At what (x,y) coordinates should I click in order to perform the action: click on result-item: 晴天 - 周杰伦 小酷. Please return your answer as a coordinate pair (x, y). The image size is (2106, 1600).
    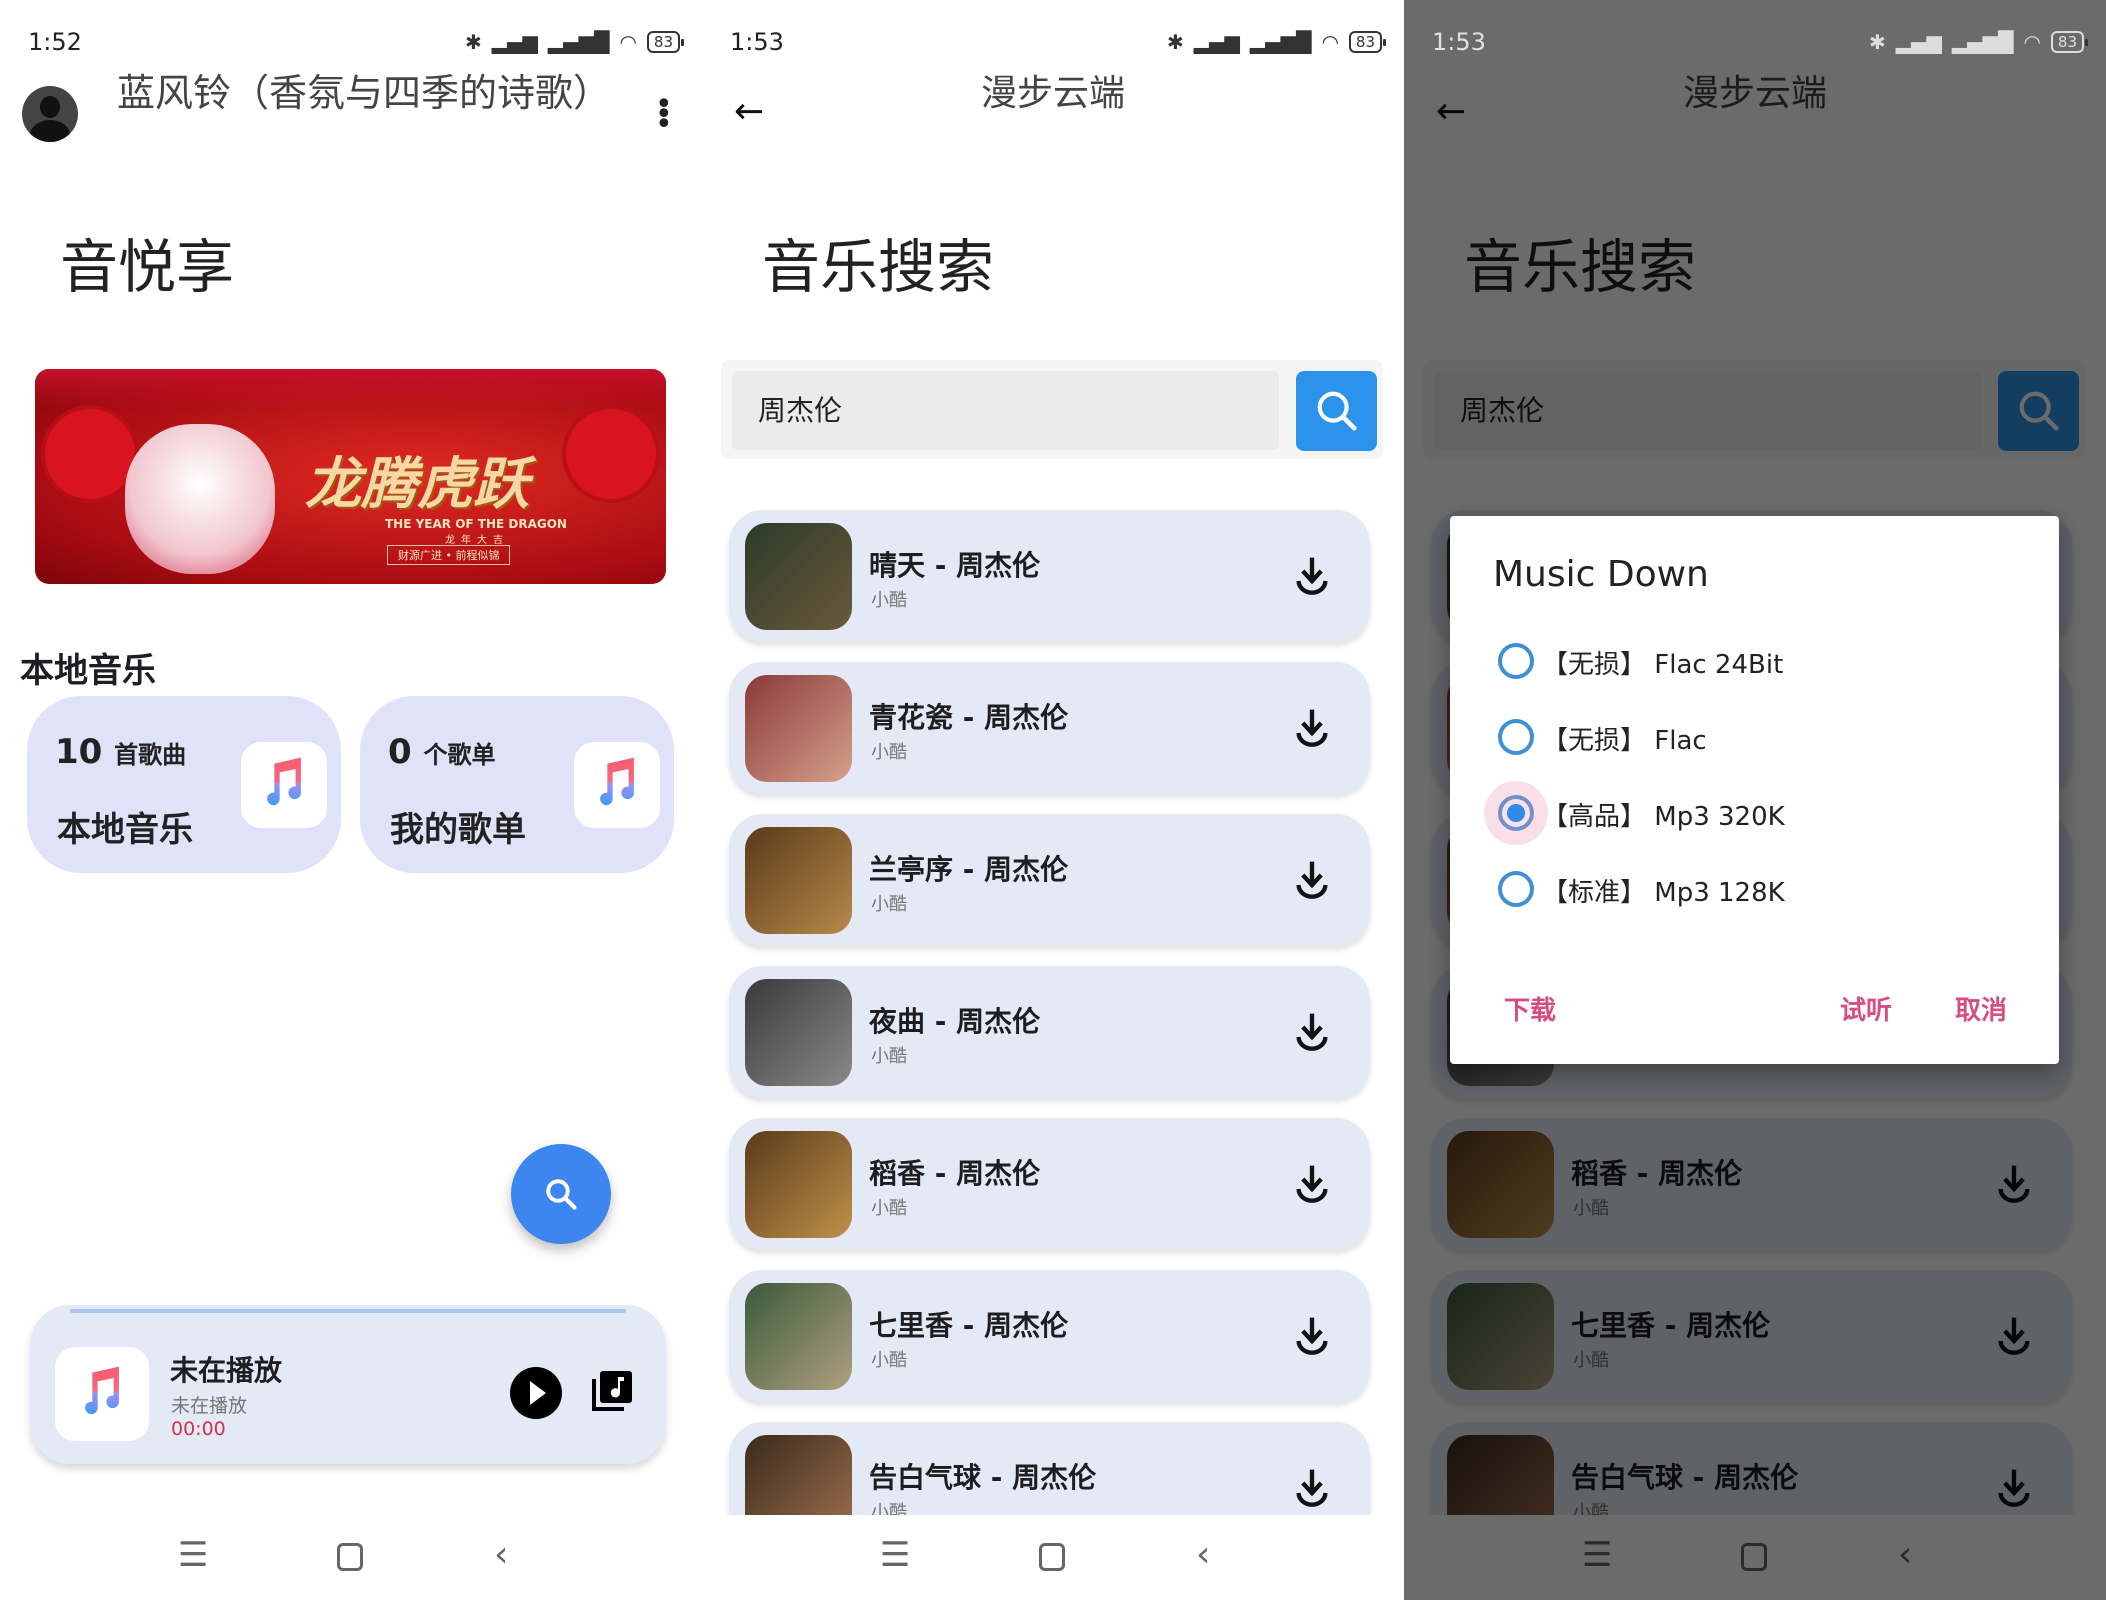
    Looking at the image, I should click on (1049, 576).